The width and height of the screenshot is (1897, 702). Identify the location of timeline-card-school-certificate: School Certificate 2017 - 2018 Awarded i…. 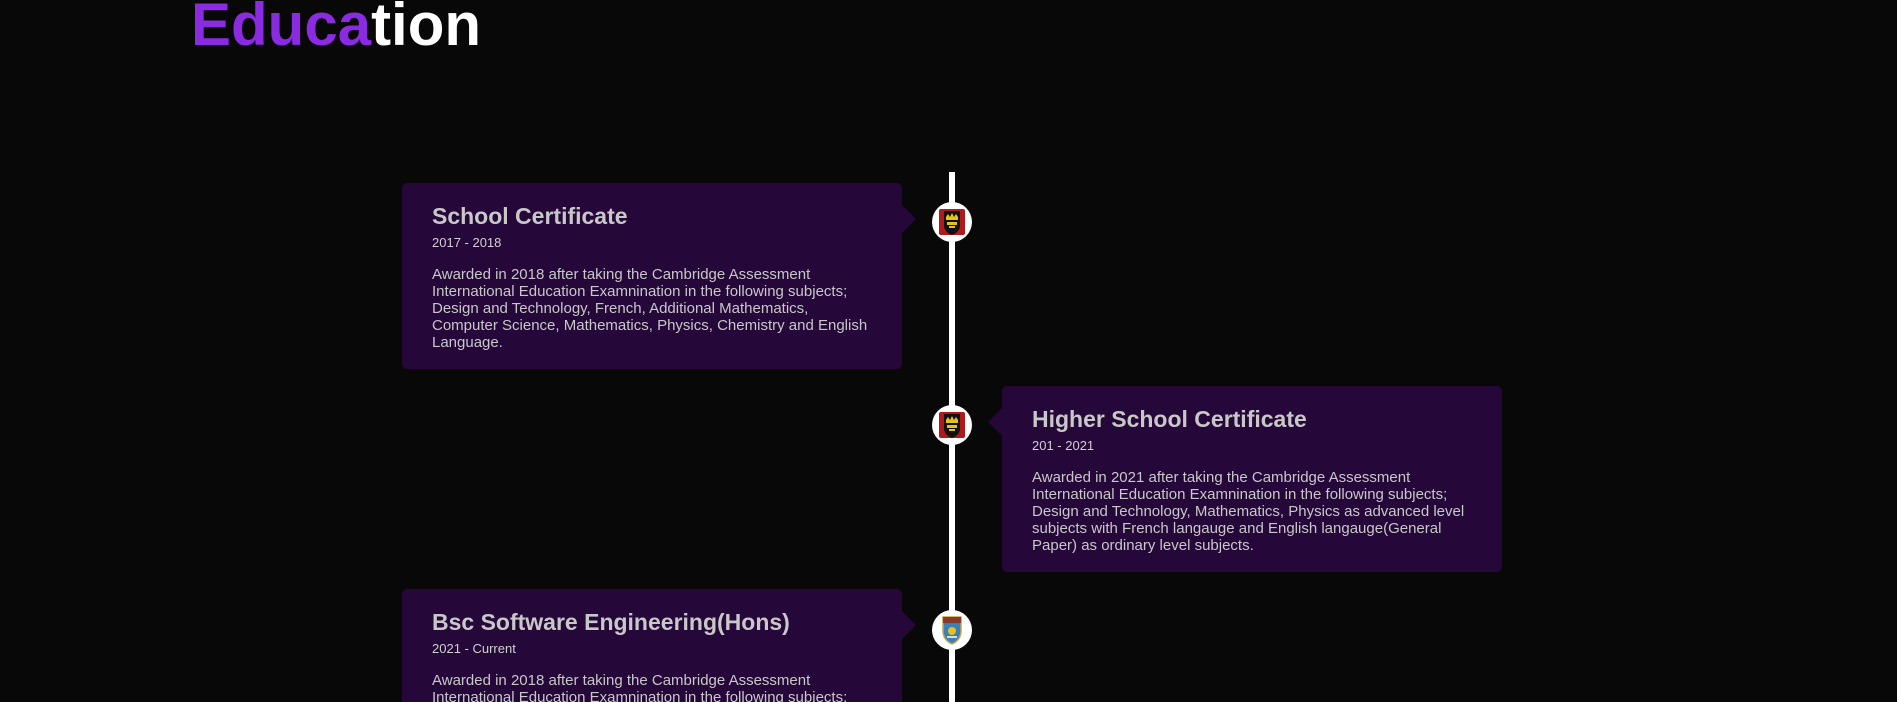
(659, 276).